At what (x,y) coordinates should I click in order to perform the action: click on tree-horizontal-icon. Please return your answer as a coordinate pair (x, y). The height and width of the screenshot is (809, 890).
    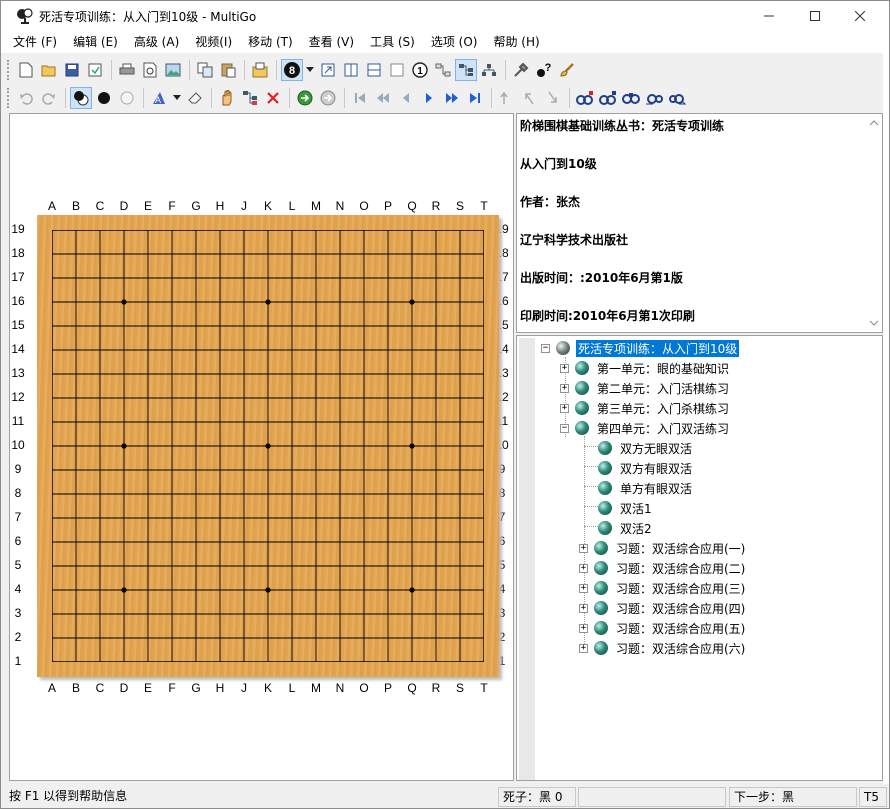
    Looking at the image, I should click on (489, 70).